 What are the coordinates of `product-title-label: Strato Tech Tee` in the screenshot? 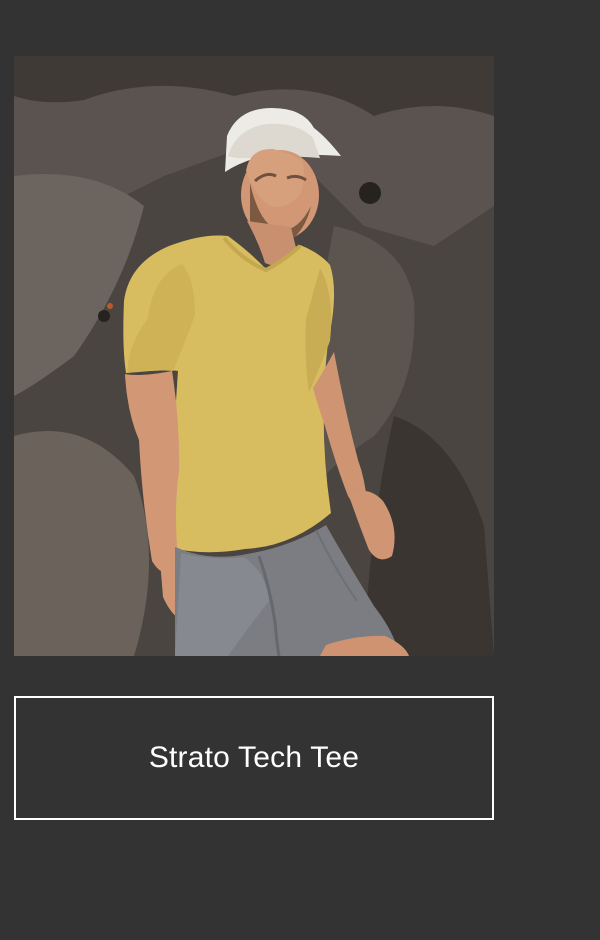 It's located at (254, 757).